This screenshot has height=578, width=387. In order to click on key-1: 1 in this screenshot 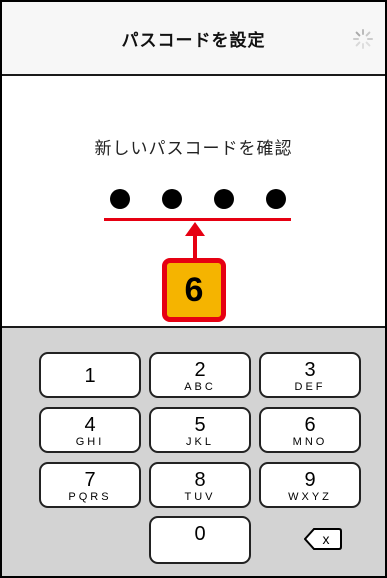, I will do `click(90, 375)`.